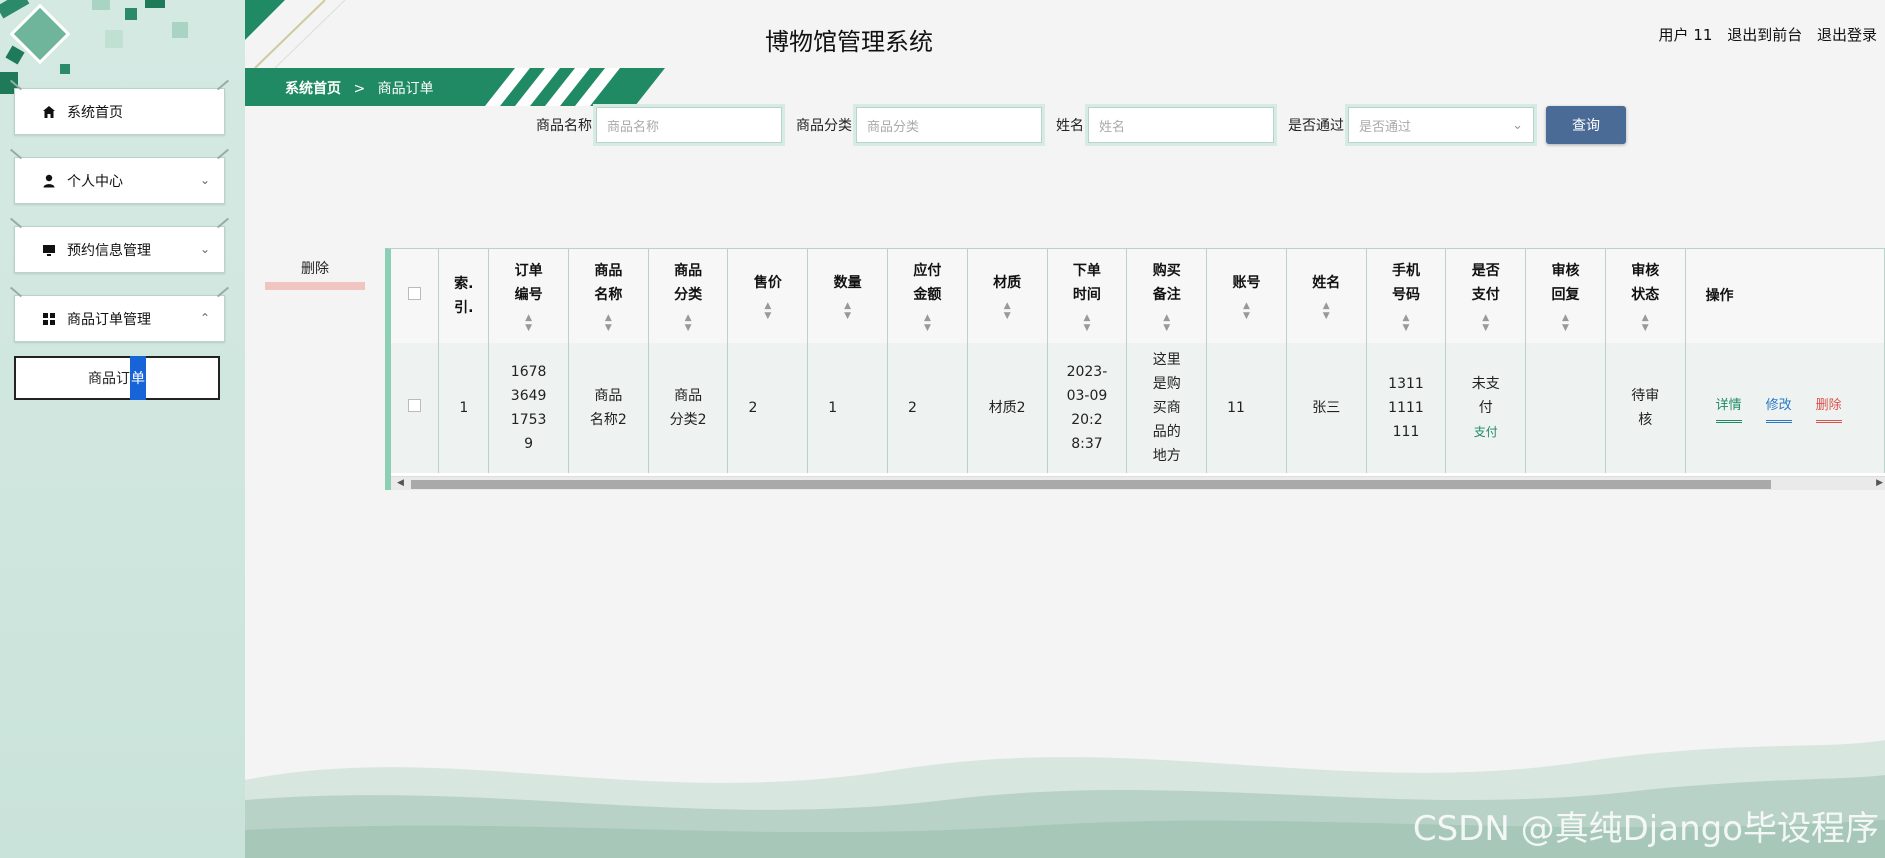 Image resolution: width=1885 pixels, height=858 pixels. Describe the element at coordinates (400, 483) in the screenshot. I see `scroll-left-icon: ◀` at that location.